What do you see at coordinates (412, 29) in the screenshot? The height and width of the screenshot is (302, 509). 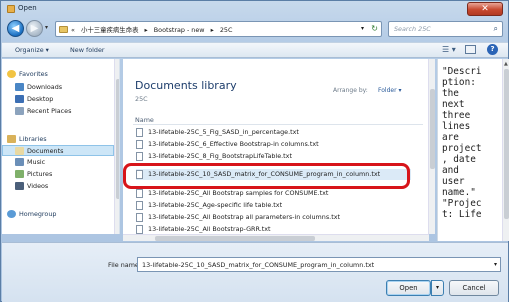 I see `search-placeholder: Search 25C` at bounding box center [412, 29].